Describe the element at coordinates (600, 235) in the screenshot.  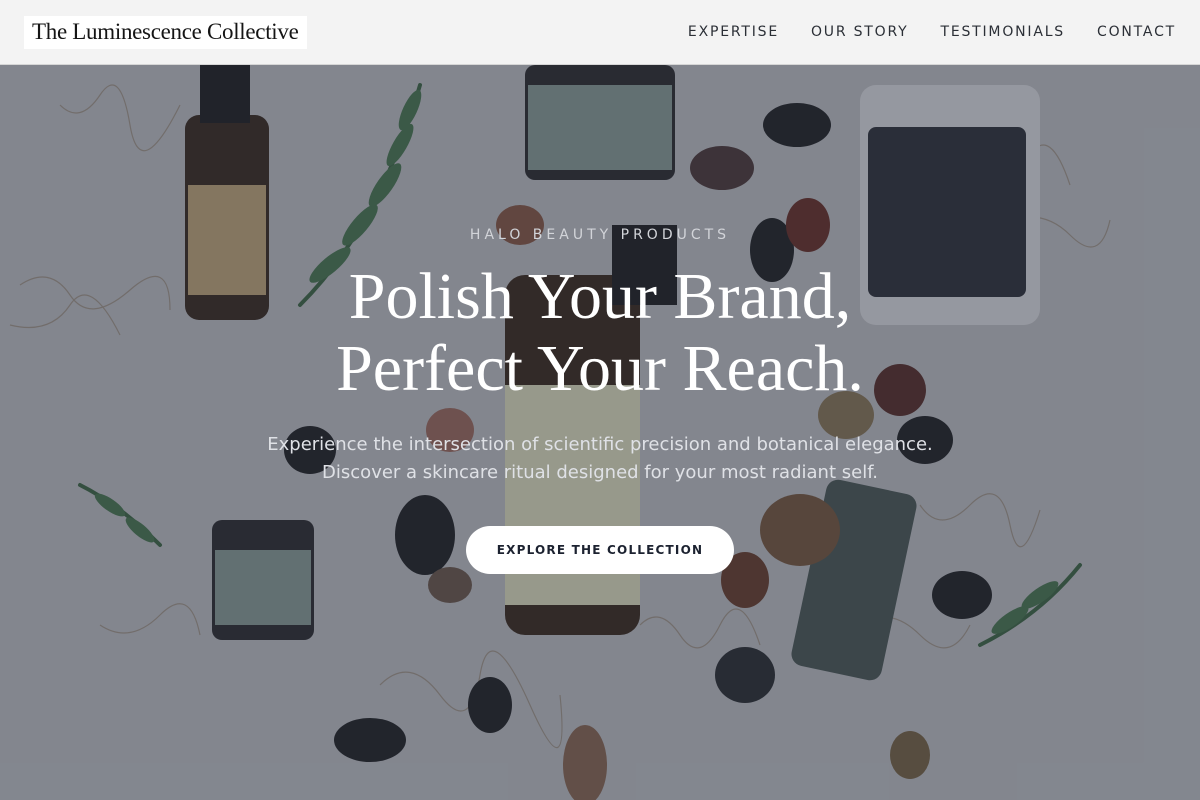
I see `hero-eyebrow: HALO BEAUTY PRODUCTS` at that location.